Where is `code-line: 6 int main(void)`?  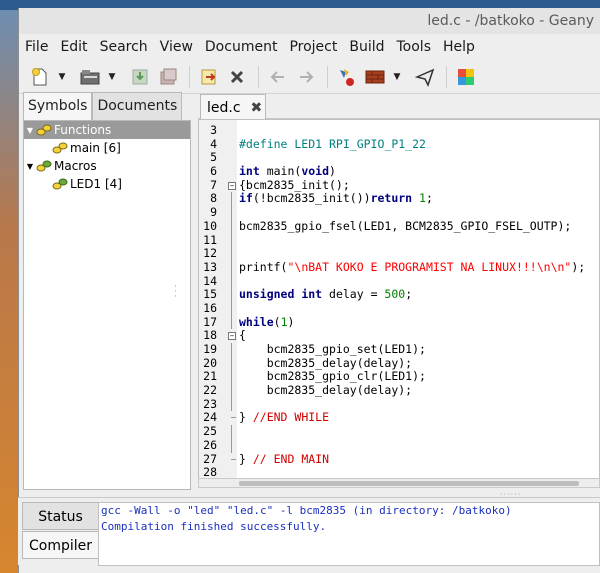 code-line: 6 int main(void) is located at coordinates (404, 171).